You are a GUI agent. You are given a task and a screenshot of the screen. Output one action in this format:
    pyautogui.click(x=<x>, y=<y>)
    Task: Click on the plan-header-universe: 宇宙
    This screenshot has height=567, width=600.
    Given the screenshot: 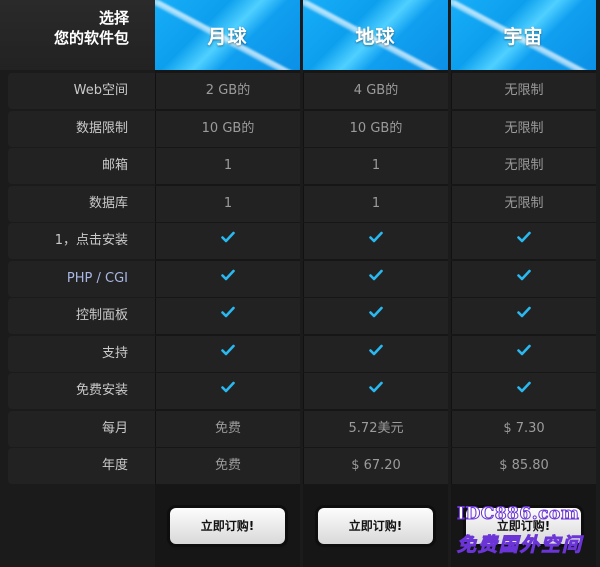 What is the action you would take?
    pyautogui.click(x=523, y=35)
    